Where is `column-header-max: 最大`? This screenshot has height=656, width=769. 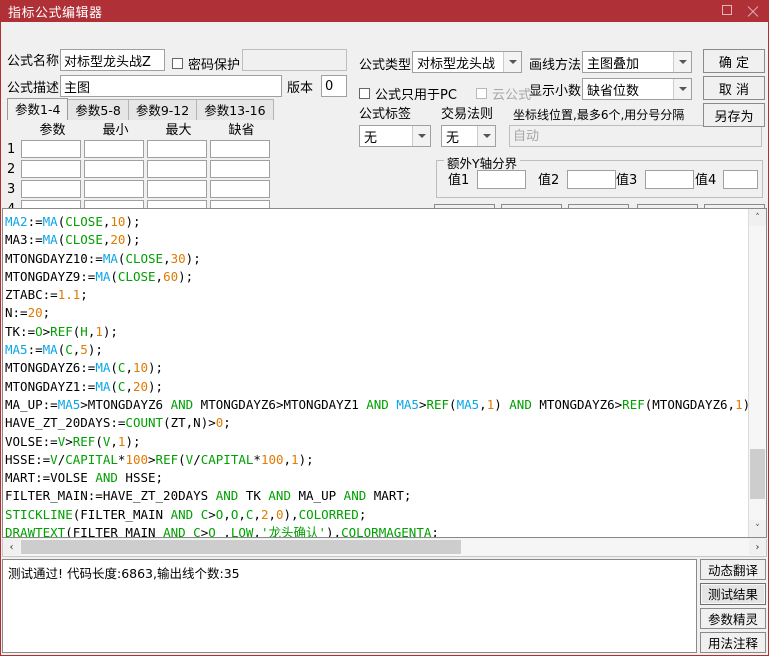 column-header-max: 最大 is located at coordinates (178, 130).